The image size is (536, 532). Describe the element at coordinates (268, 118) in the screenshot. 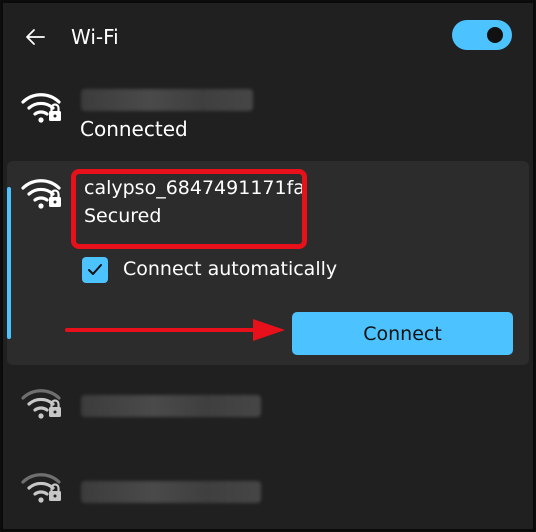

I see `network-item-connected: Connected` at that location.